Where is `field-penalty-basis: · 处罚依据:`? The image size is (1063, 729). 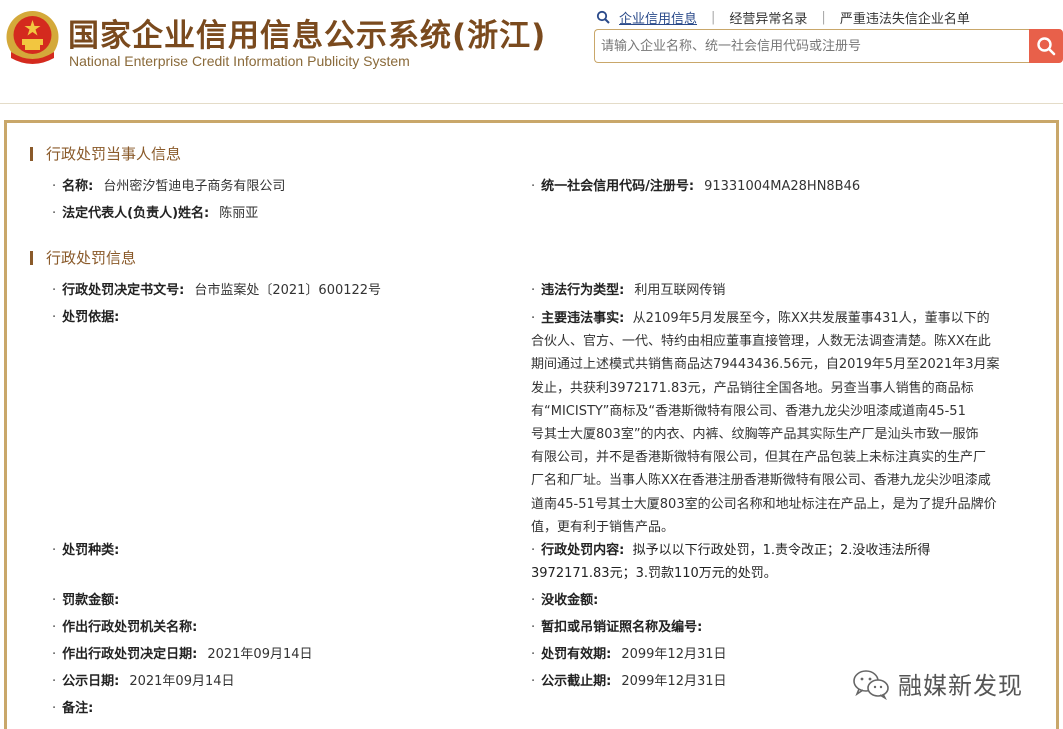 field-penalty-basis: · 处罚依据: is located at coordinates (86, 317).